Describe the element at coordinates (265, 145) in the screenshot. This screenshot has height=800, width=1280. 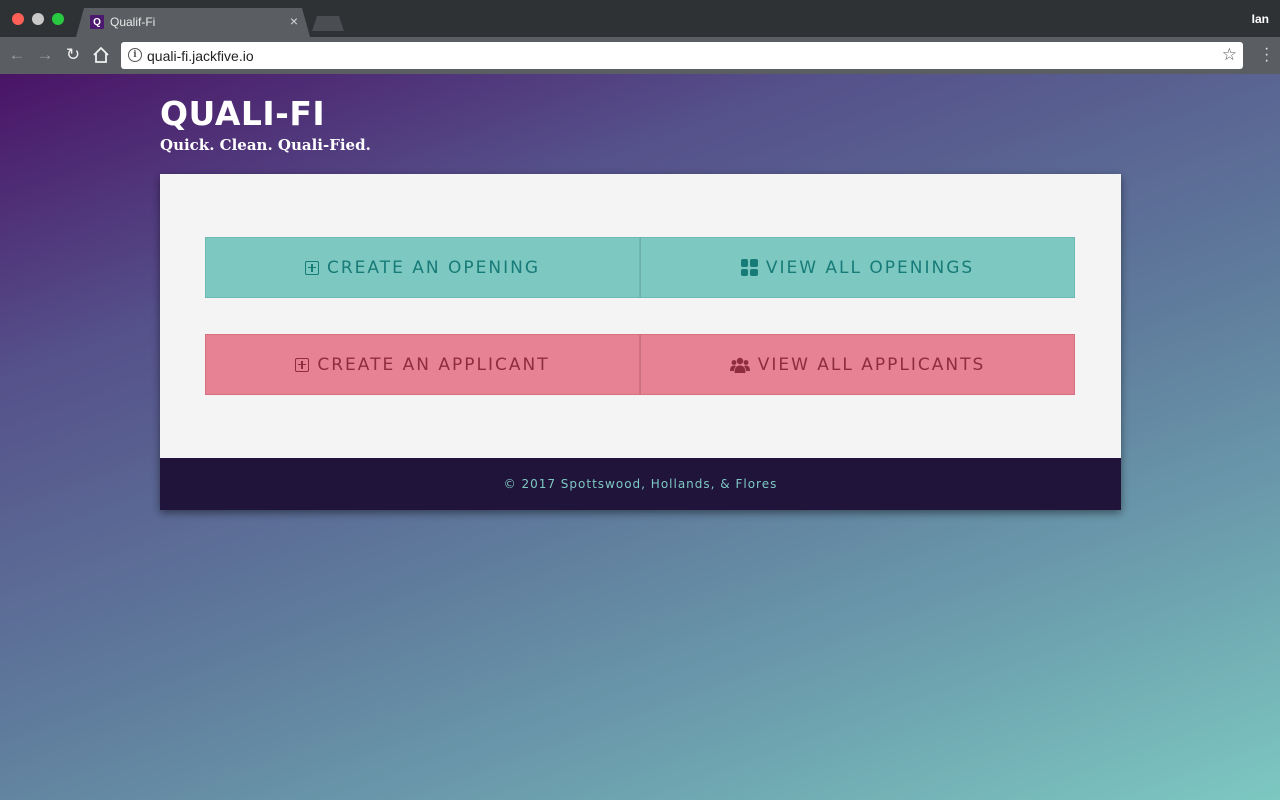
I see `tagline: Quick. Clean. Quali-Fied.` at that location.